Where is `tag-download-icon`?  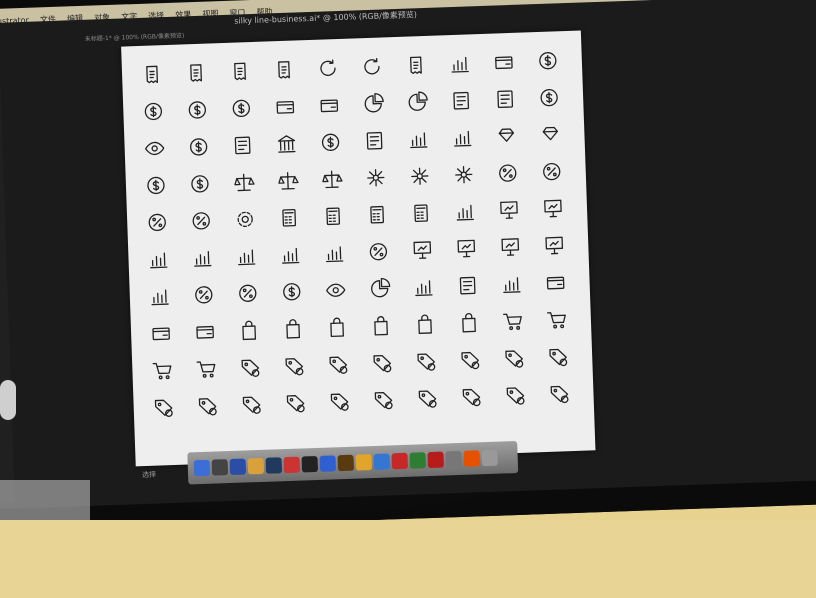
tag-download-icon is located at coordinates (515, 394).